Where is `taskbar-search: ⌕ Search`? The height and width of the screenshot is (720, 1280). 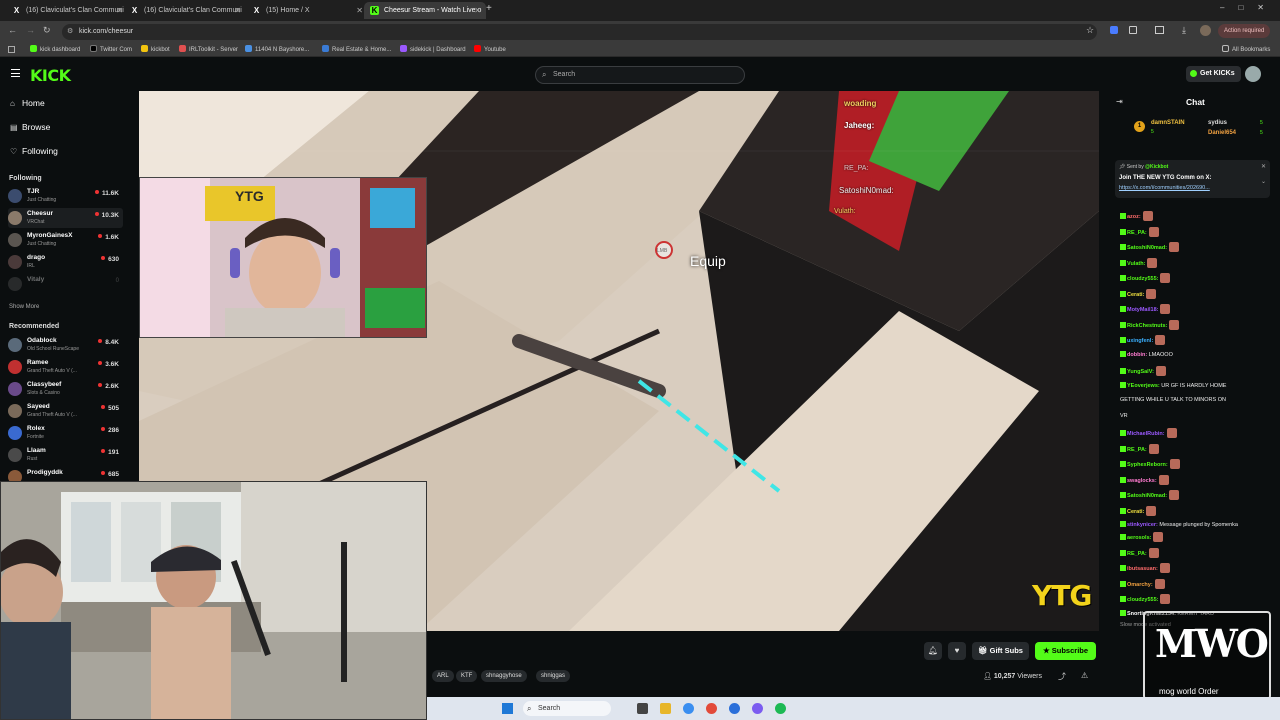
taskbar-search: ⌕ Search is located at coordinates (567, 708).